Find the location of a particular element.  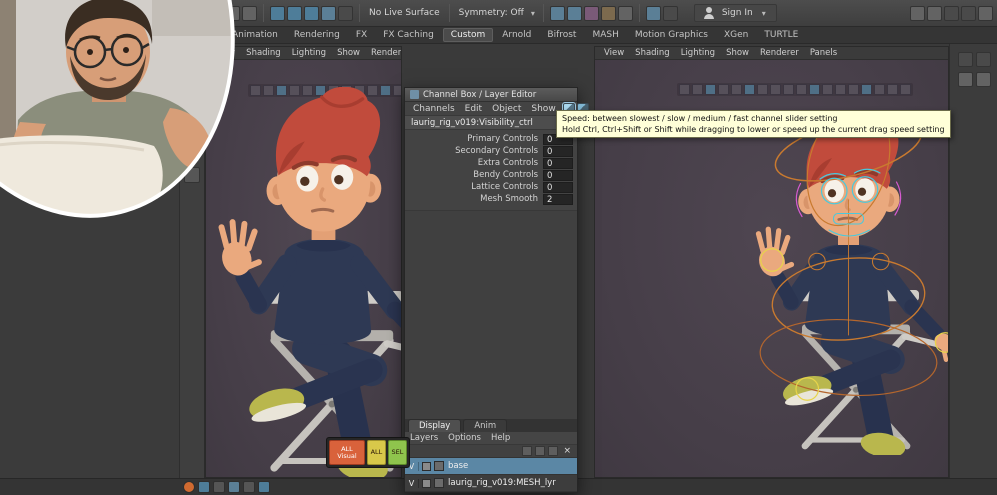

use-all-lights-icon is located at coordinates (814, 89).